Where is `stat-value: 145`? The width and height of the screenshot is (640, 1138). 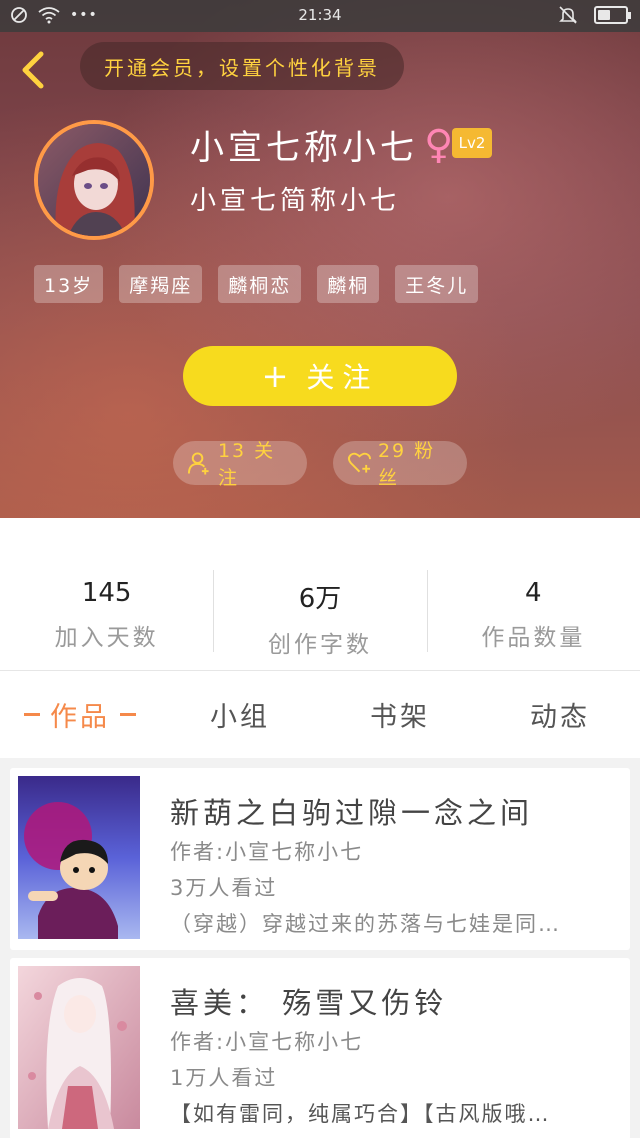
stat-value: 145 is located at coordinates (106, 593).